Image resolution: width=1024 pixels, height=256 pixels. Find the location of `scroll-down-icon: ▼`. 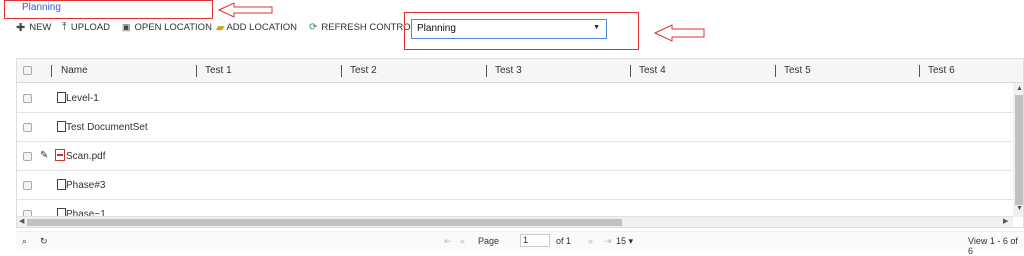

scroll-down-icon: ▼ is located at coordinates (1019, 208).